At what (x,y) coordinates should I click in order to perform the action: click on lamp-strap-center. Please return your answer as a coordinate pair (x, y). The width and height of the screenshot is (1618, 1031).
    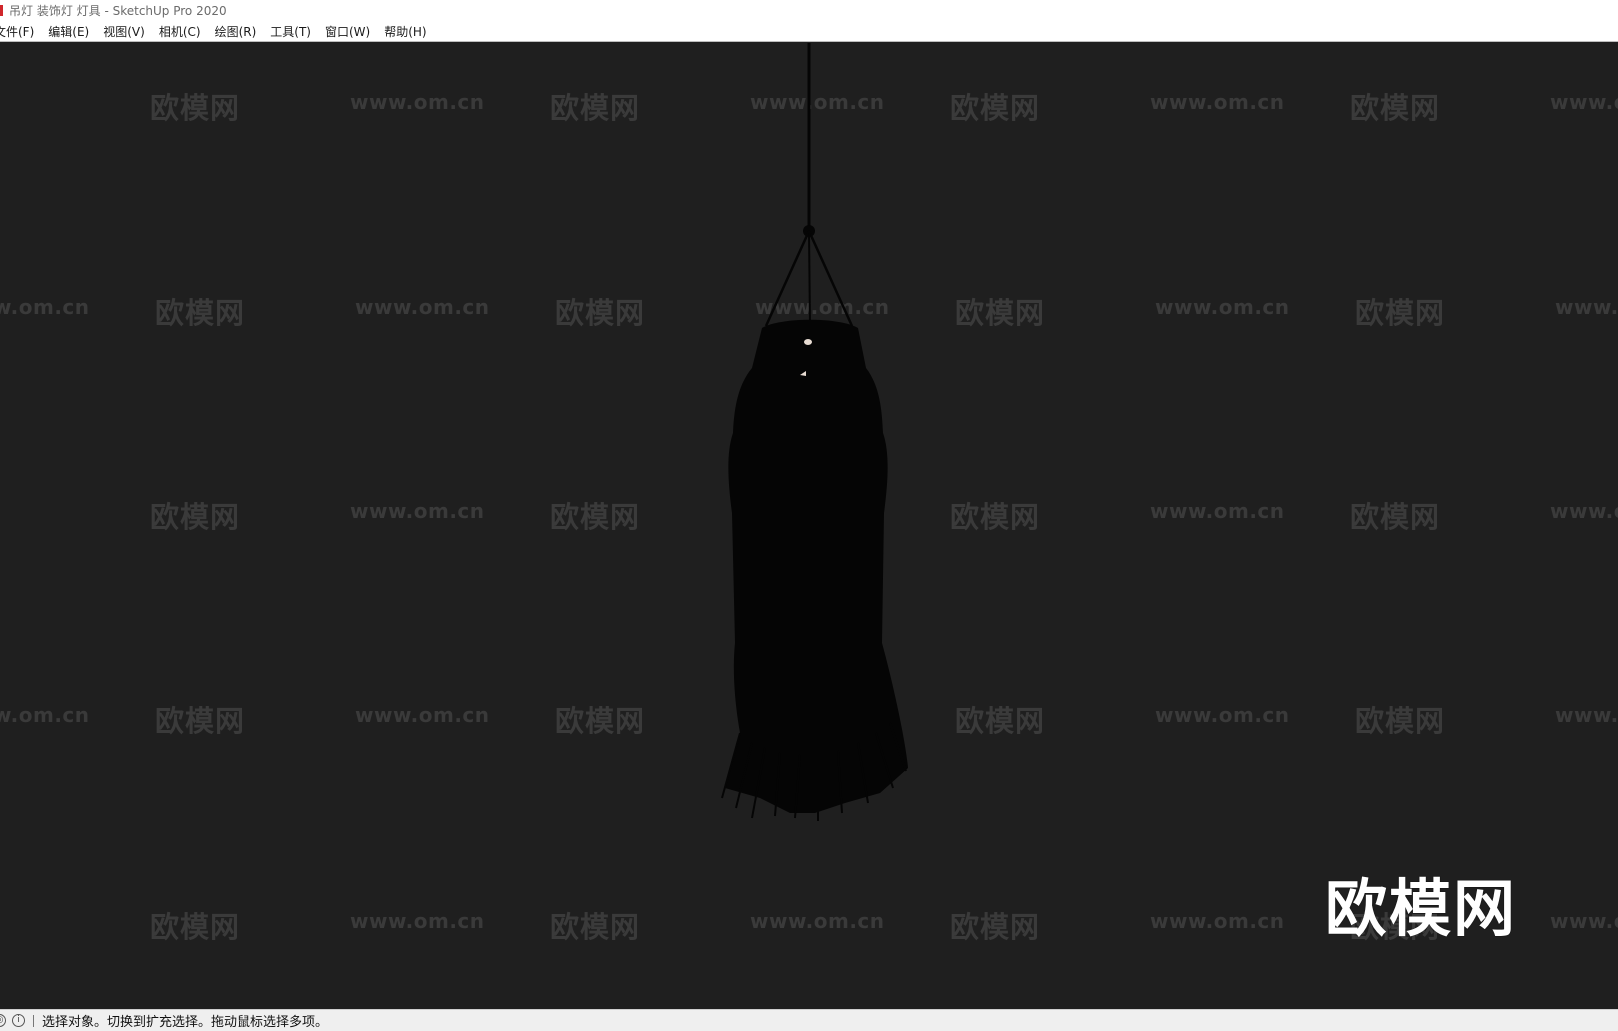
    Looking at the image, I should click on (809, 278).